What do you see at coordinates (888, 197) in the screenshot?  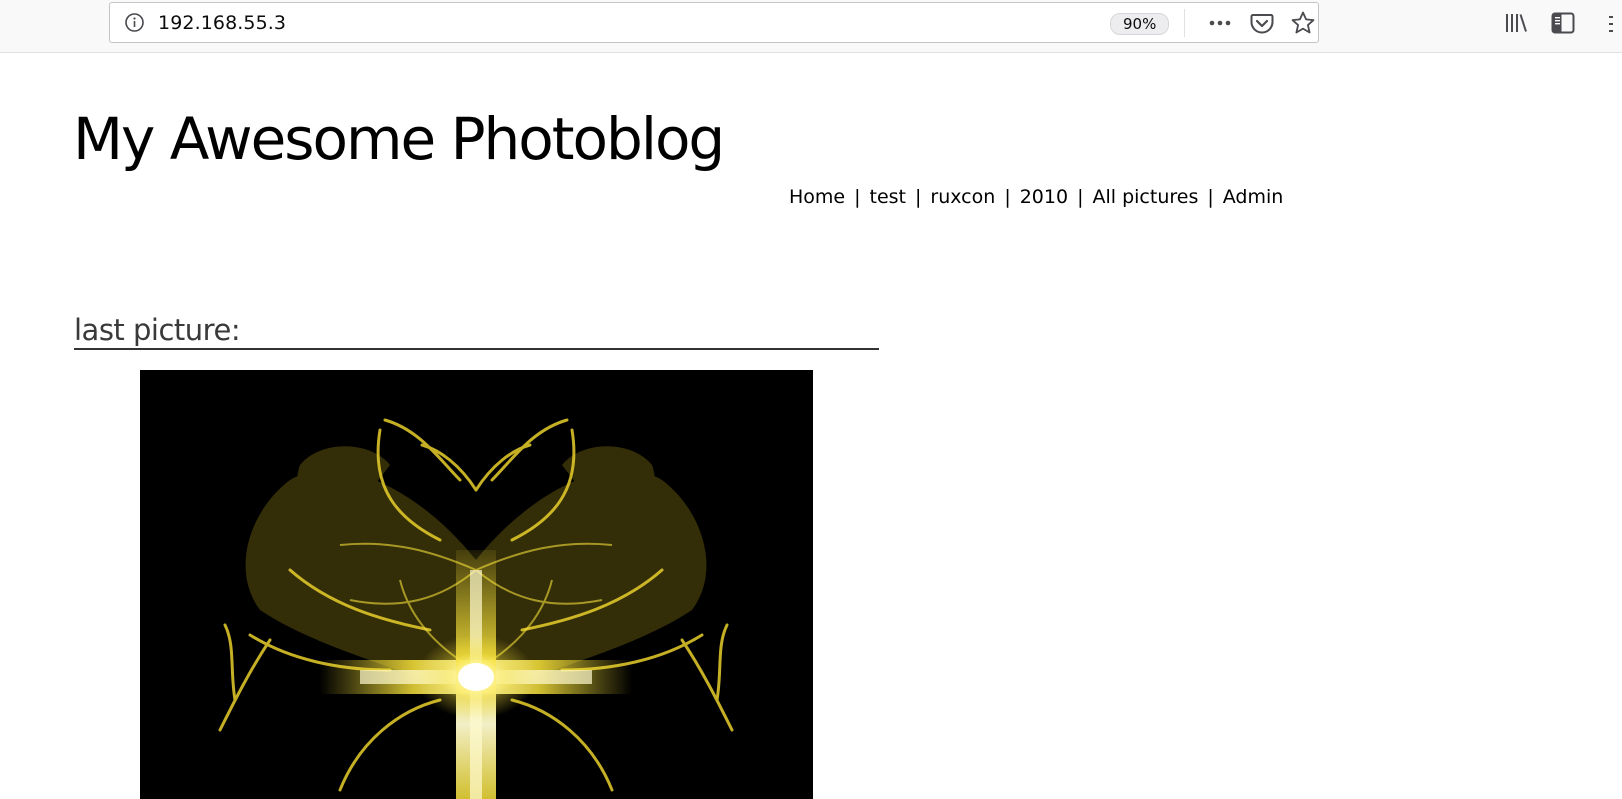 I see `nav-test-link: test` at bounding box center [888, 197].